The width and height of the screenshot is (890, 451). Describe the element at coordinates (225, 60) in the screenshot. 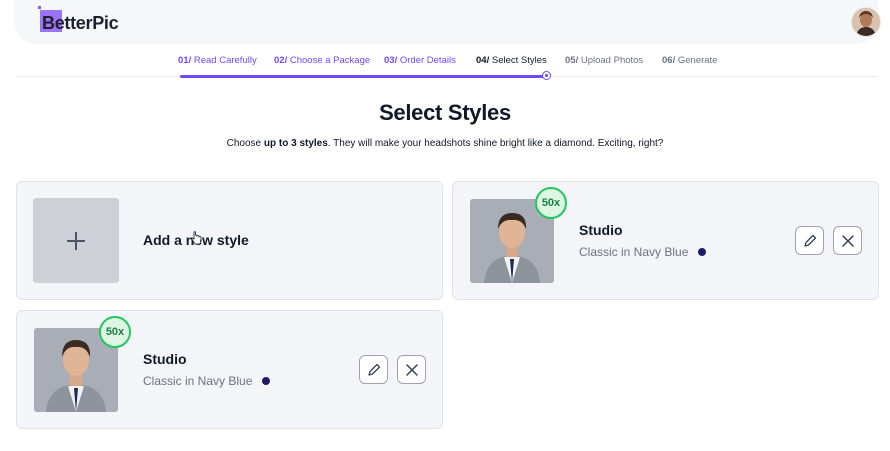

I see `step-label: Read Carefully` at that location.